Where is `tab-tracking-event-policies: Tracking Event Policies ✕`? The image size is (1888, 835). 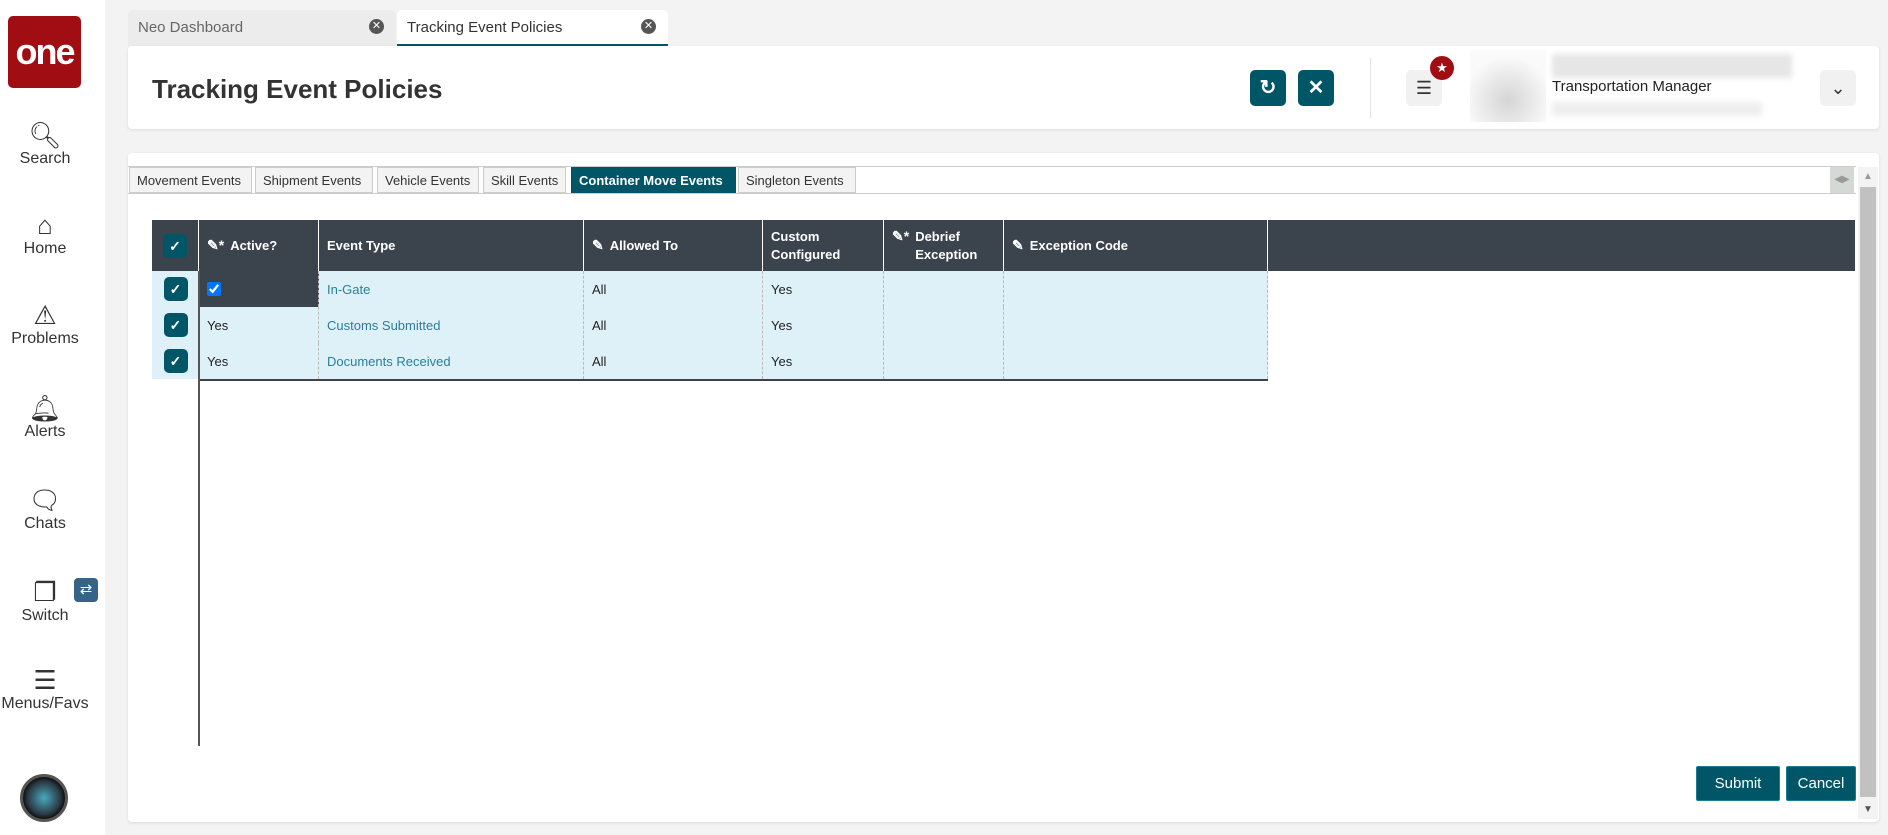 tab-tracking-event-policies: Tracking Event Policies ✕ is located at coordinates (532, 28).